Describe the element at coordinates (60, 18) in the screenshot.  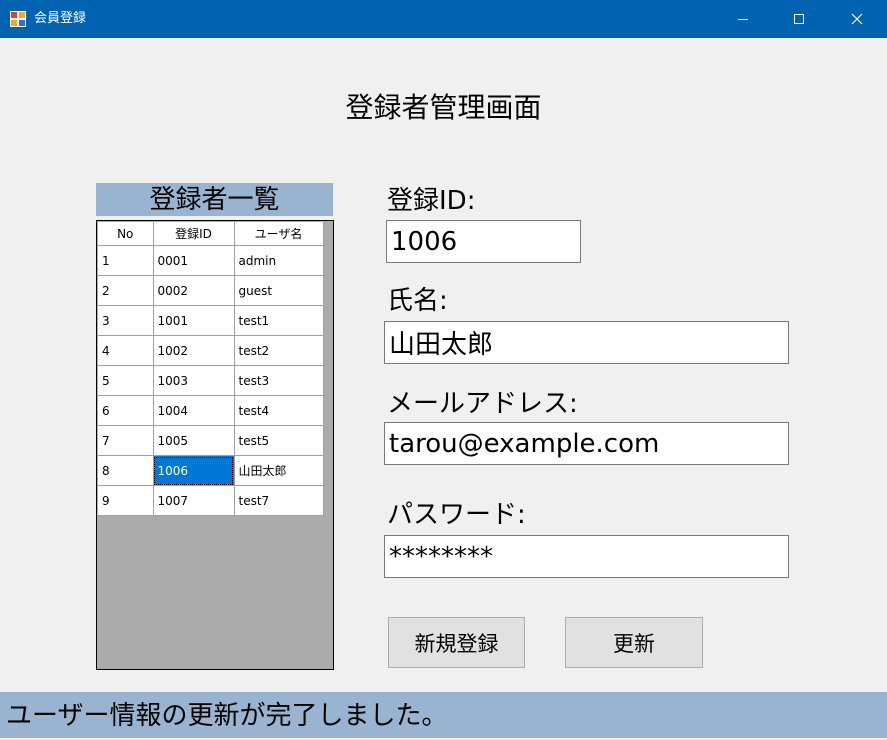
I see `window-title: 会員登録` at that location.